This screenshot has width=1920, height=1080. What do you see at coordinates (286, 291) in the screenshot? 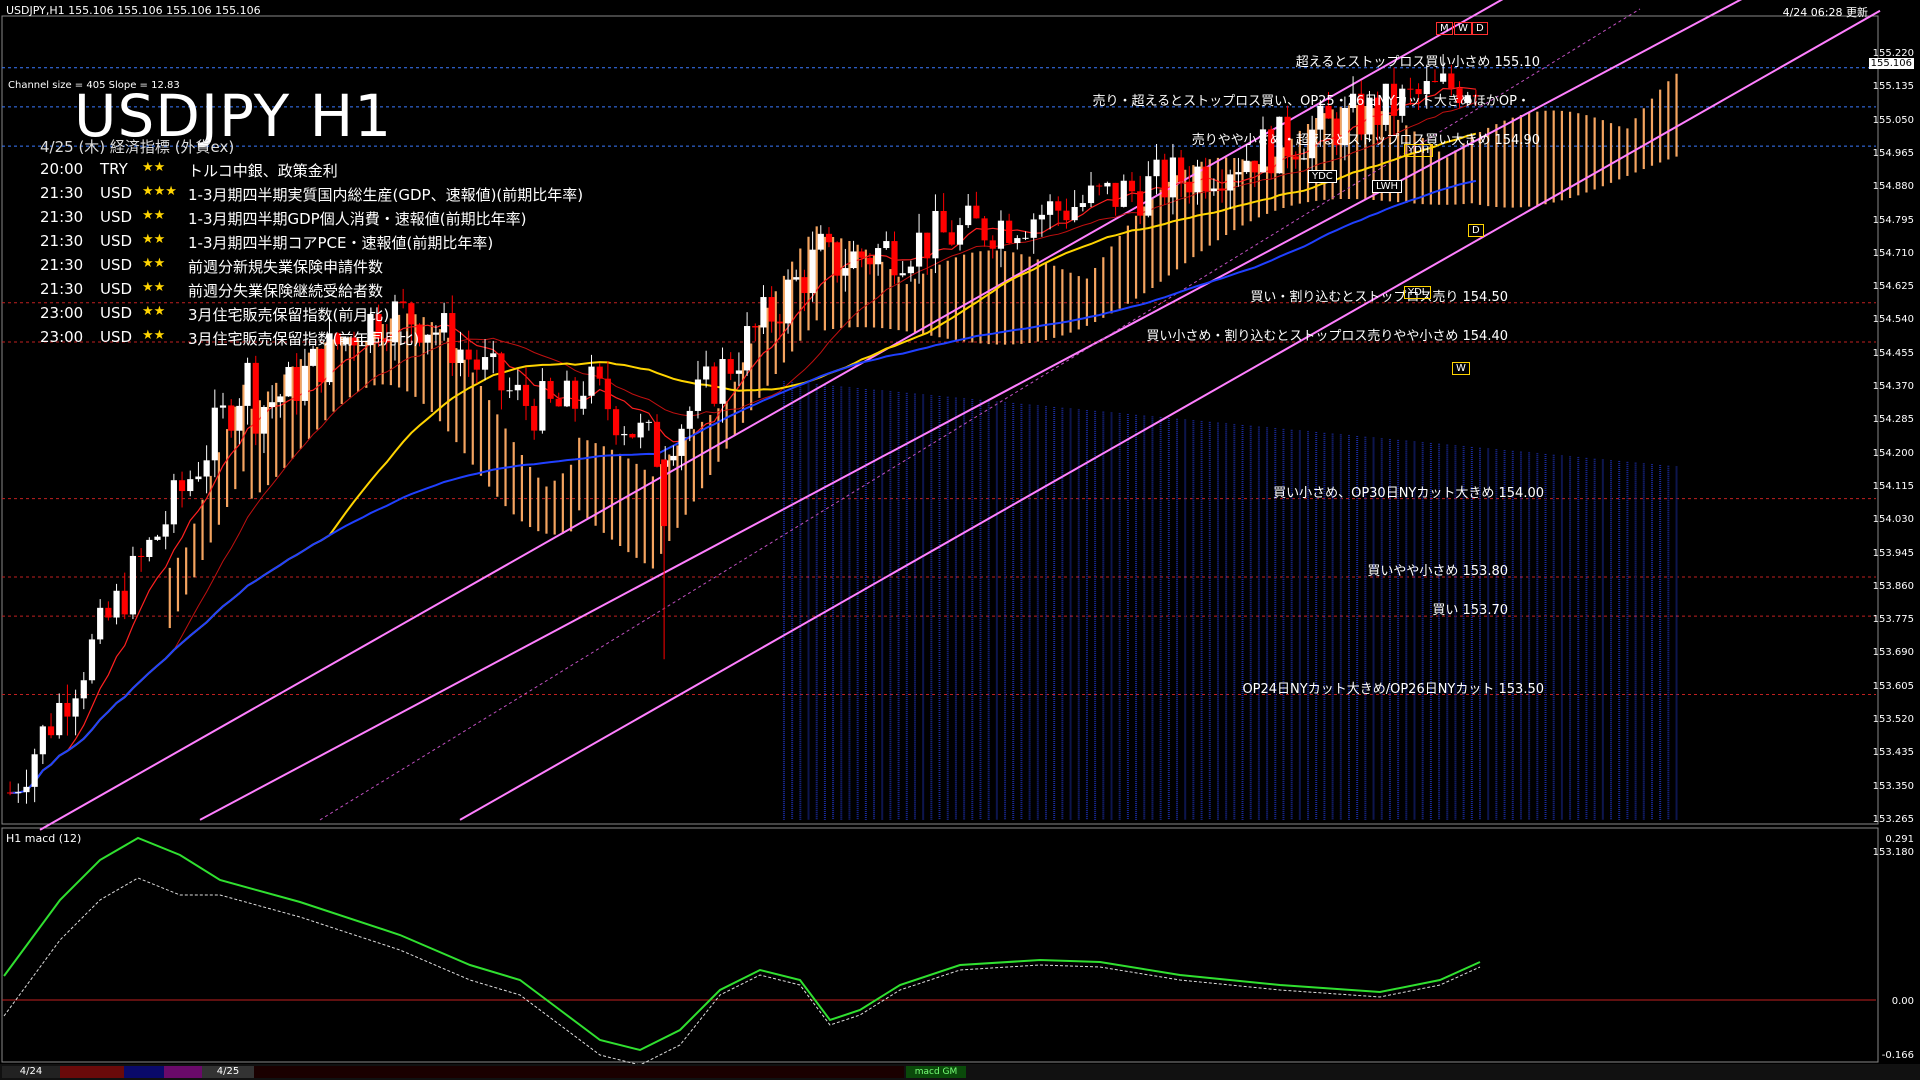
I see `event-name: 前週分失業保険継続受給者数` at bounding box center [286, 291].